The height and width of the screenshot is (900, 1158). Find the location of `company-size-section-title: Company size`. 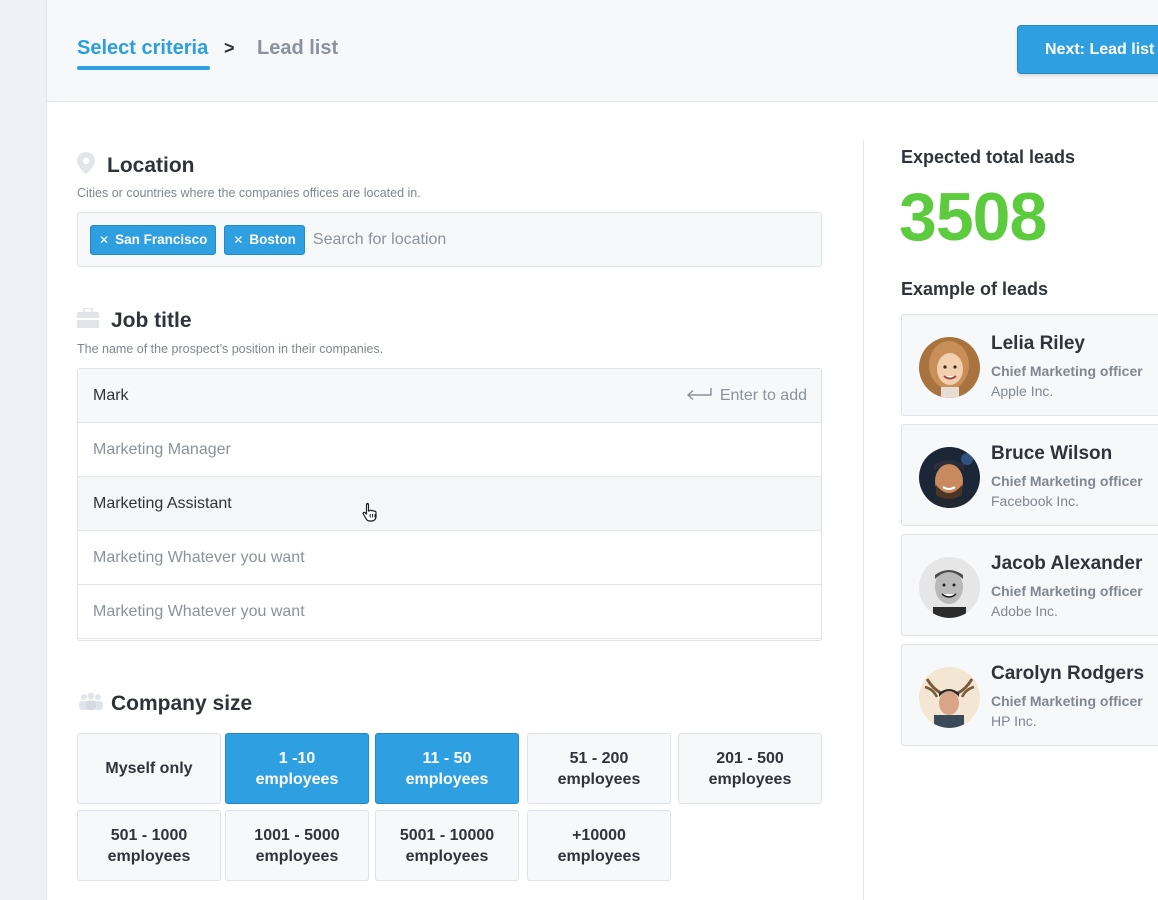

company-size-section-title: Company size is located at coordinates (164, 704).